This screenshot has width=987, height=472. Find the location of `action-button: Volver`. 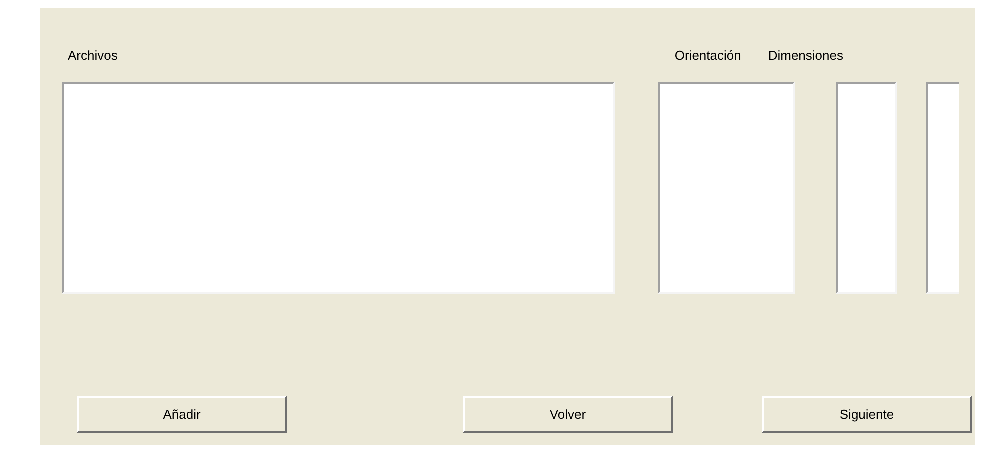

action-button: Volver is located at coordinates (568, 414).